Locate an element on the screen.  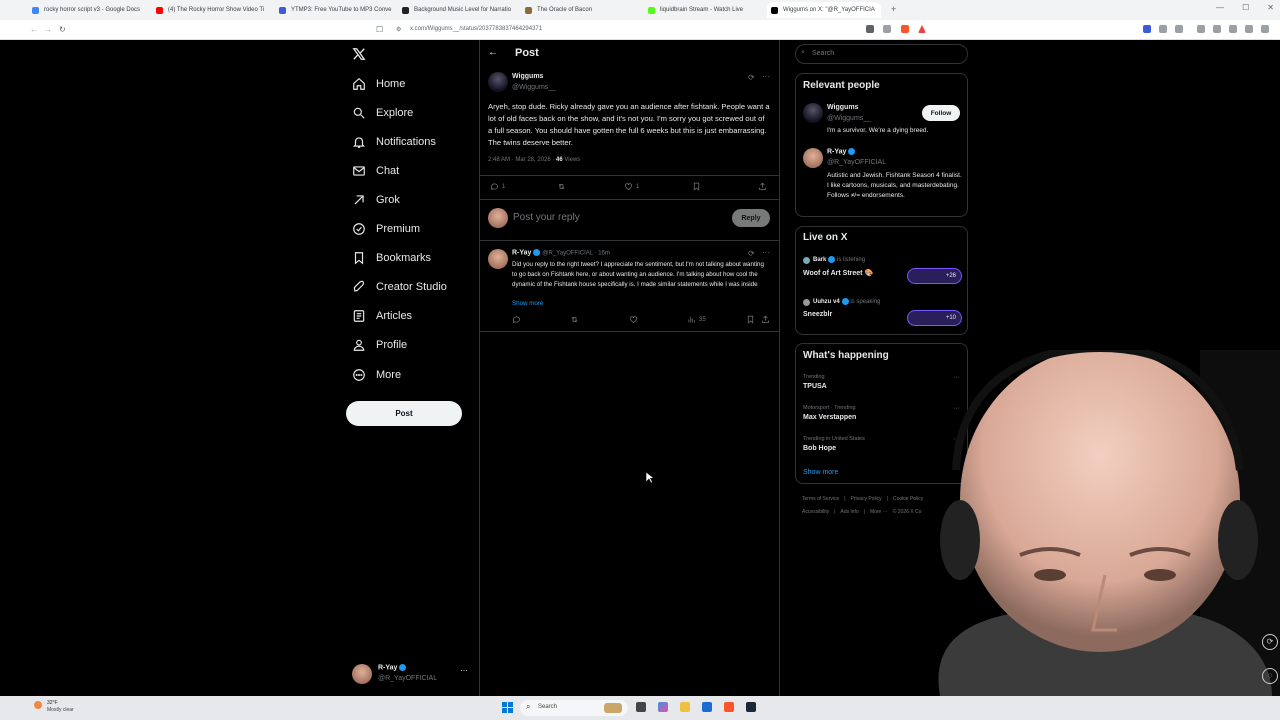
reply-button: Reply is located at coordinates (751, 218).